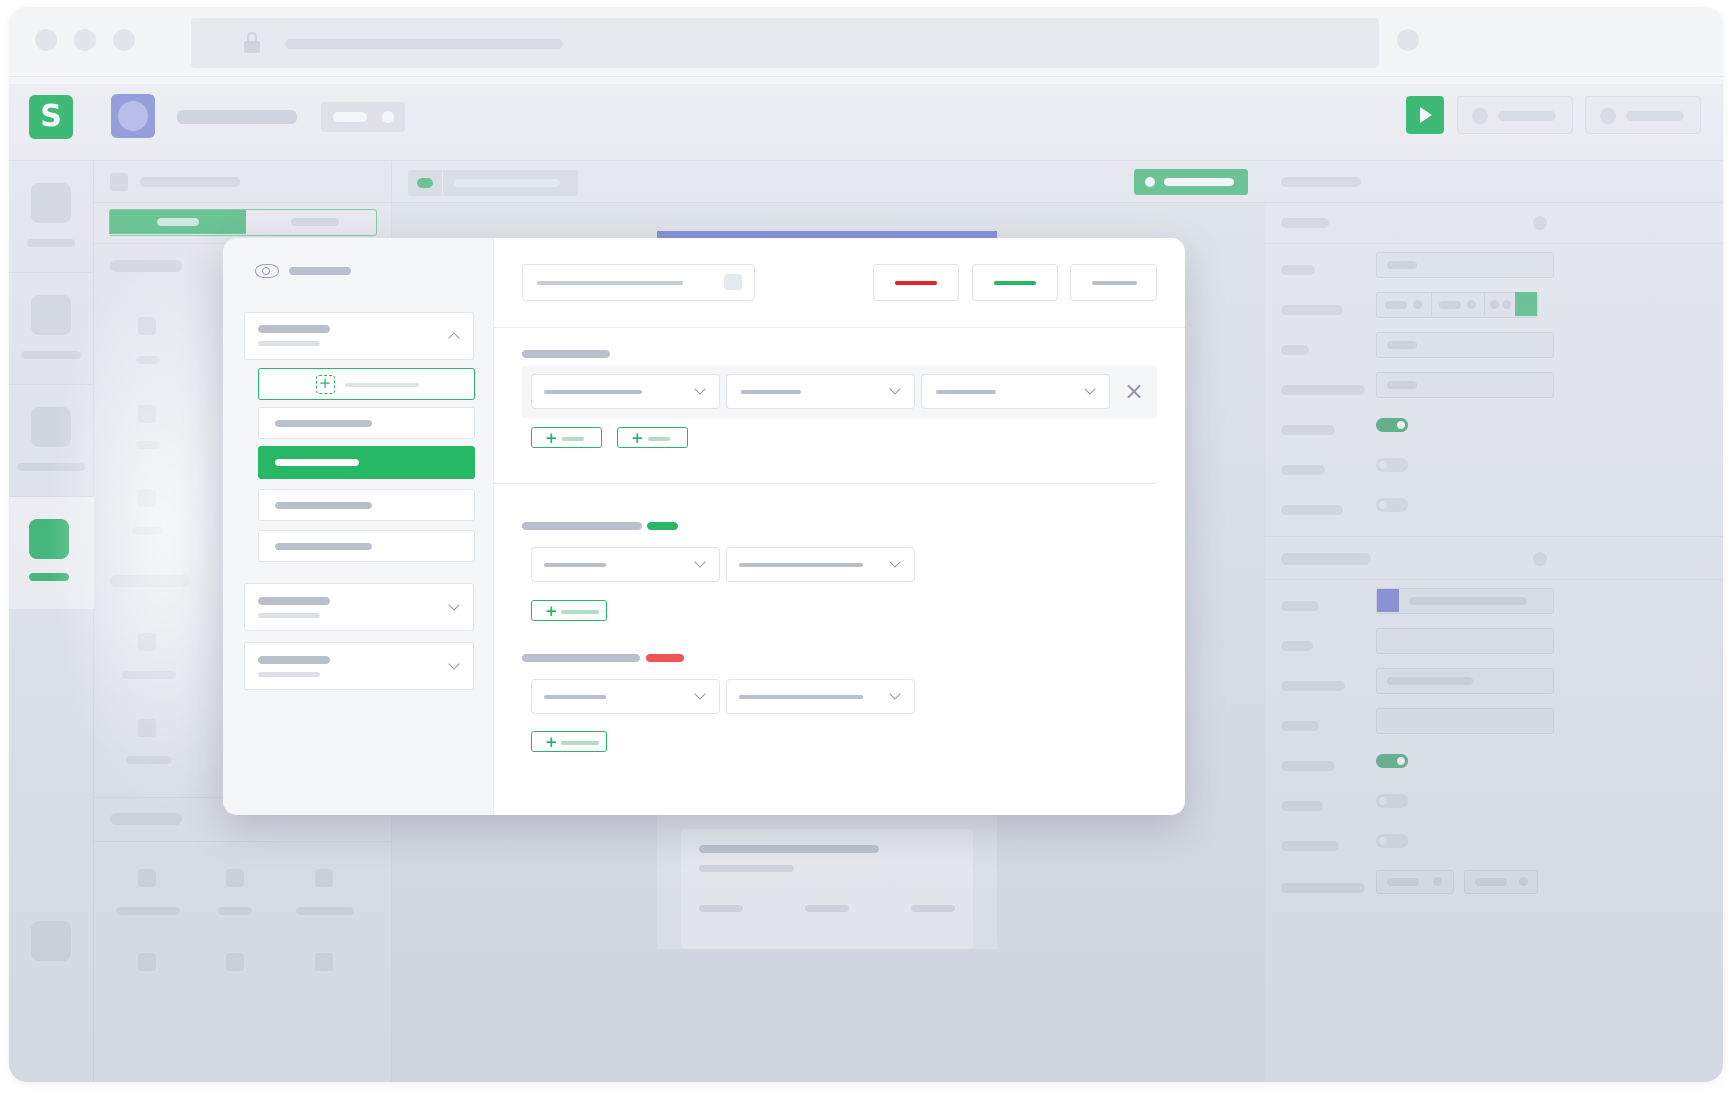 This screenshot has width=1729, height=1094. I want to click on title-bar, so click(866, 42).